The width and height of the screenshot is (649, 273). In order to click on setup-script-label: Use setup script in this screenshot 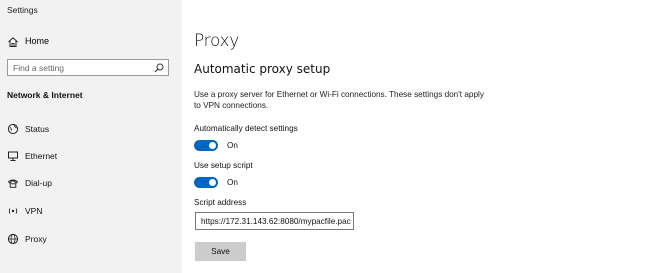, I will do `click(223, 165)`.